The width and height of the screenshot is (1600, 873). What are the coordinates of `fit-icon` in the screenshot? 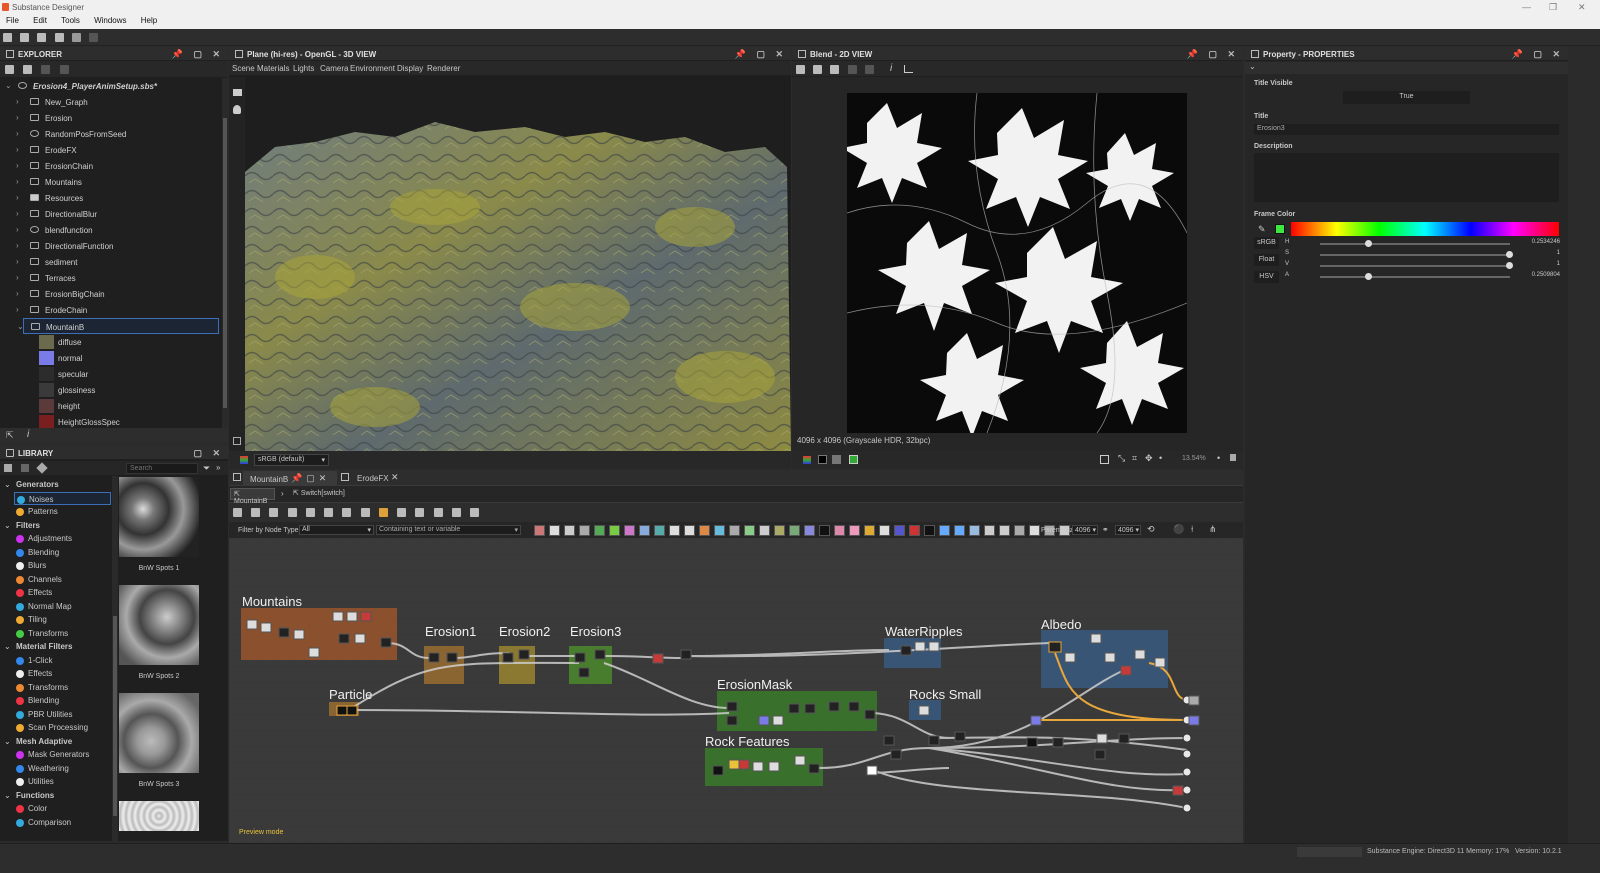 It's located at (800, 69).